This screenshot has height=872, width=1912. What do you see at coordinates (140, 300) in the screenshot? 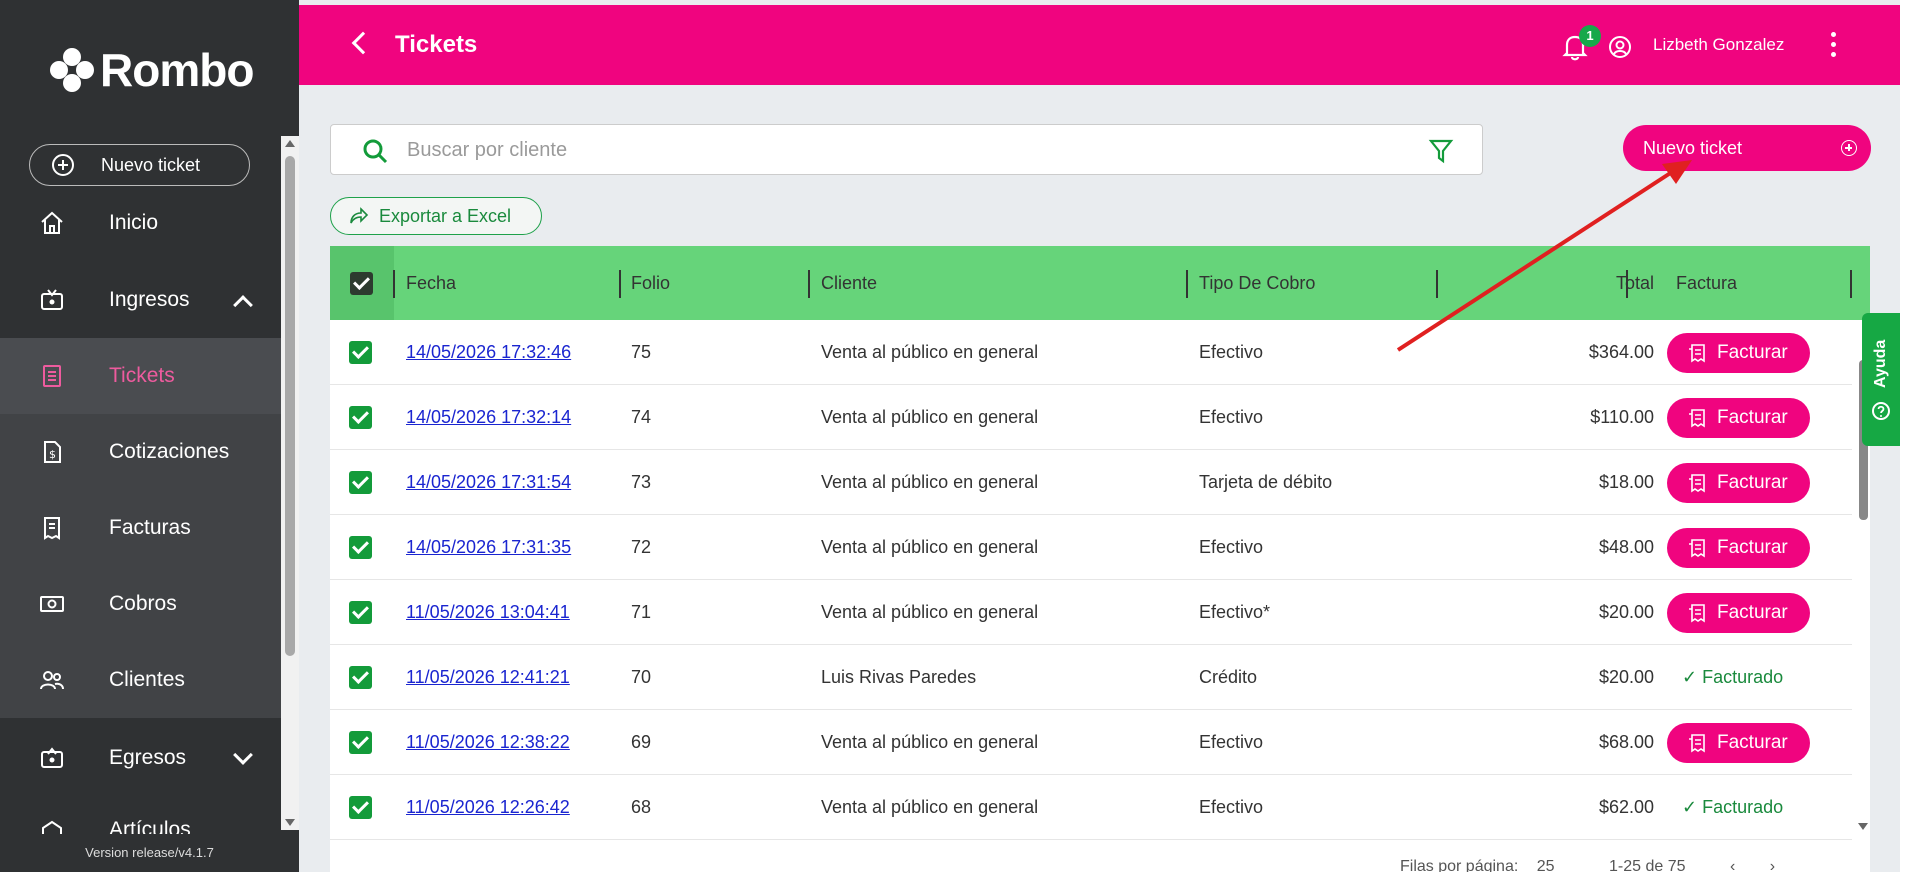
I see `sidebar-item-ingresos: Ingresos` at bounding box center [140, 300].